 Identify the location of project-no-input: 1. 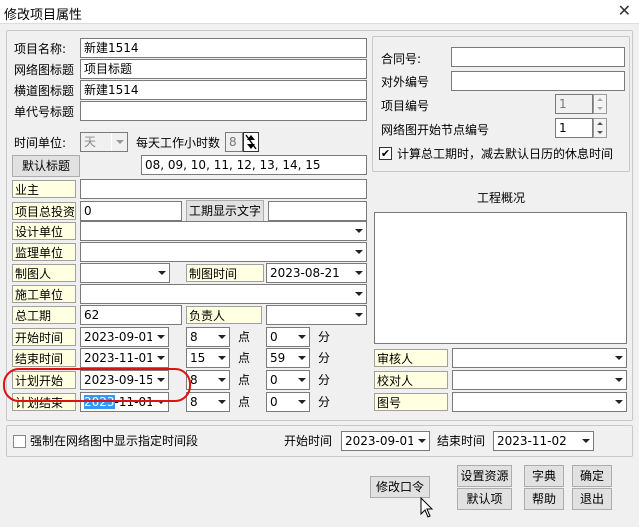
(574, 104).